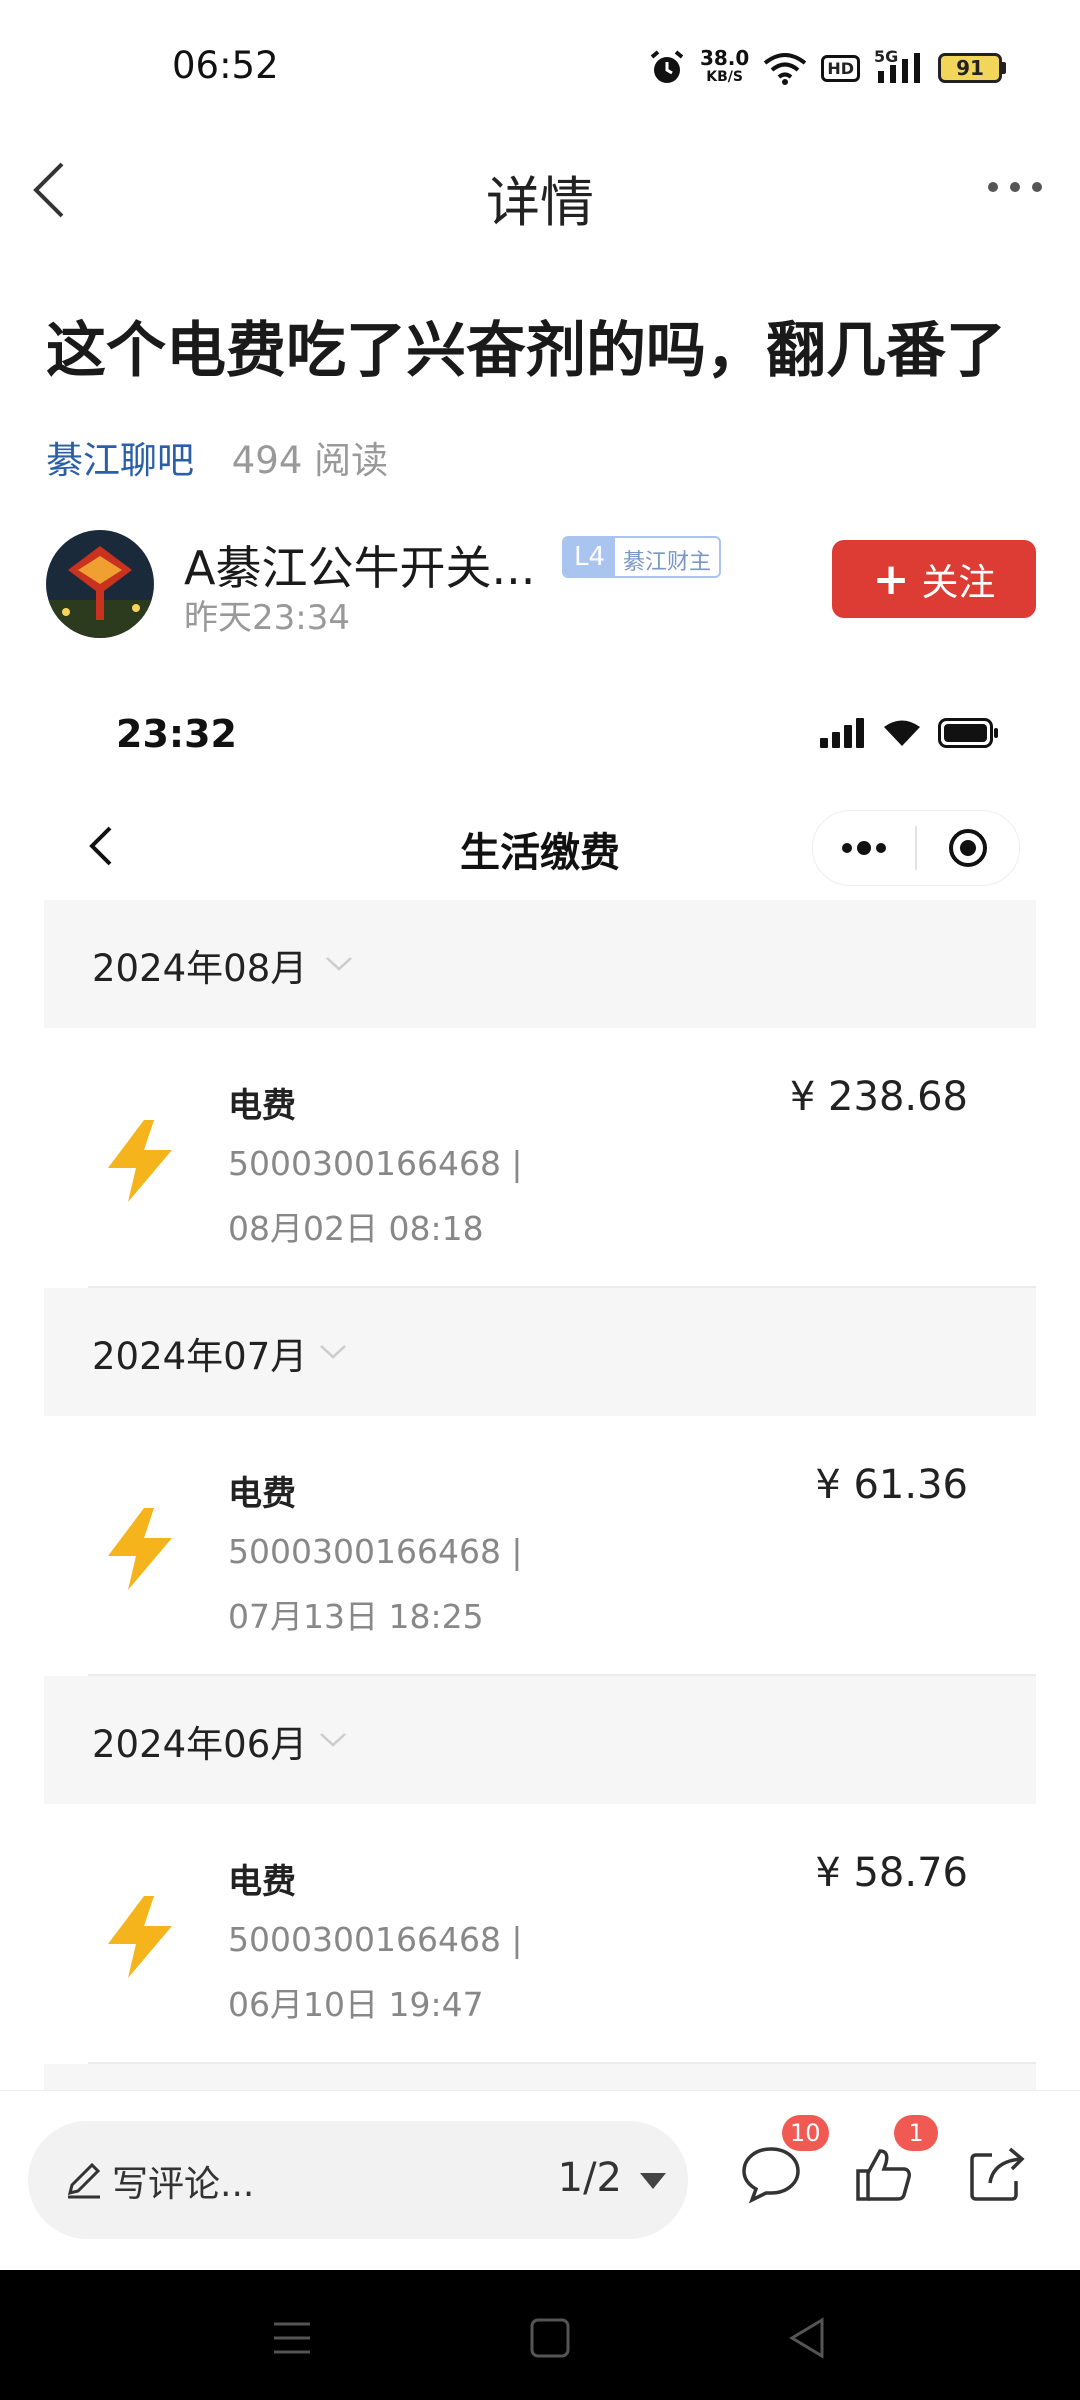 Image resolution: width=1080 pixels, height=2400 pixels. I want to click on pencil-icon, so click(84, 2180).